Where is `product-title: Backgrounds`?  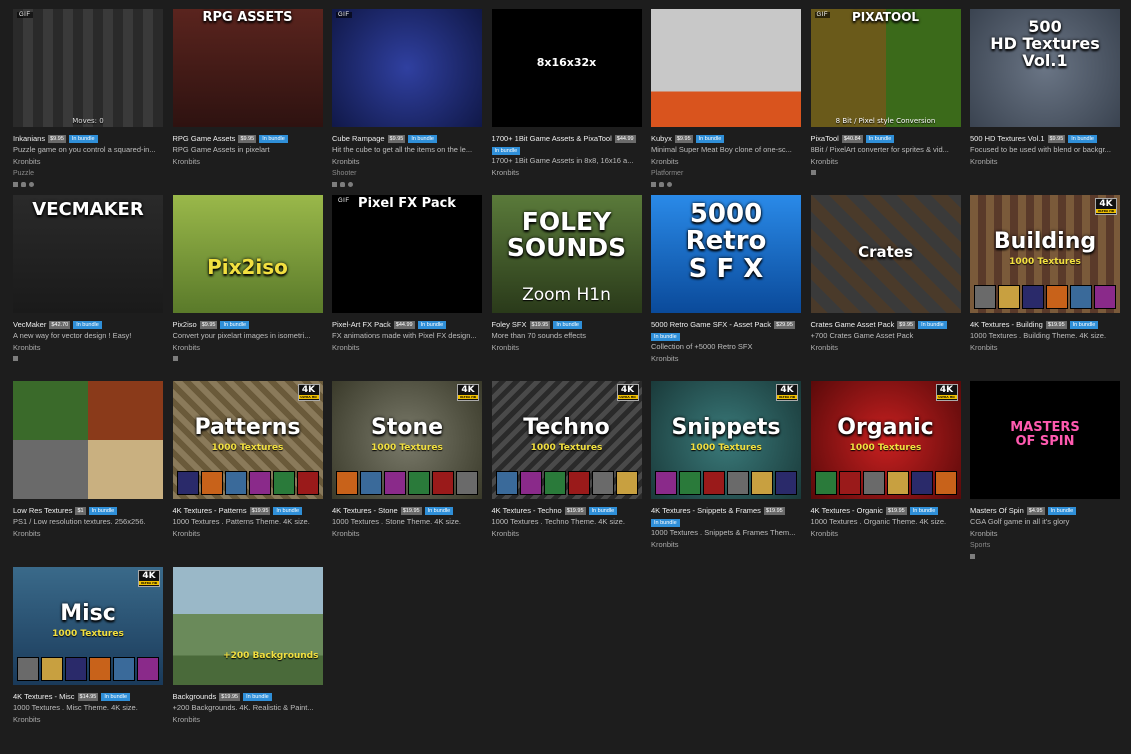
product-title: Backgrounds is located at coordinates (195, 696).